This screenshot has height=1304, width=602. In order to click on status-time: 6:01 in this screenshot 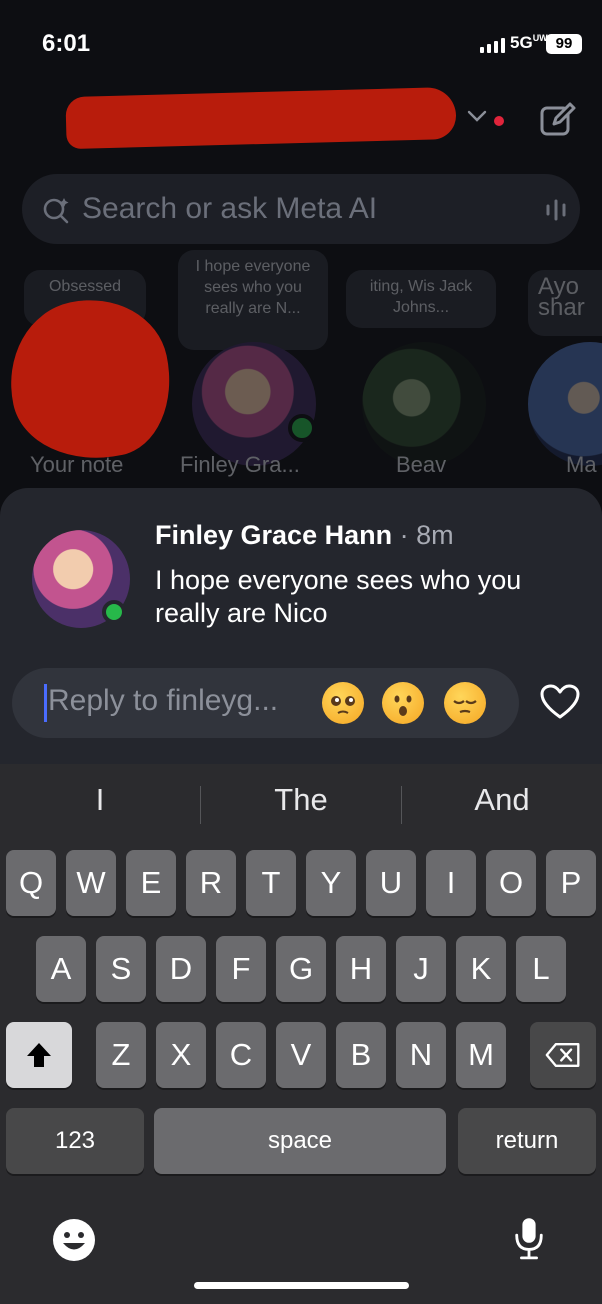, I will do `click(66, 43)`.